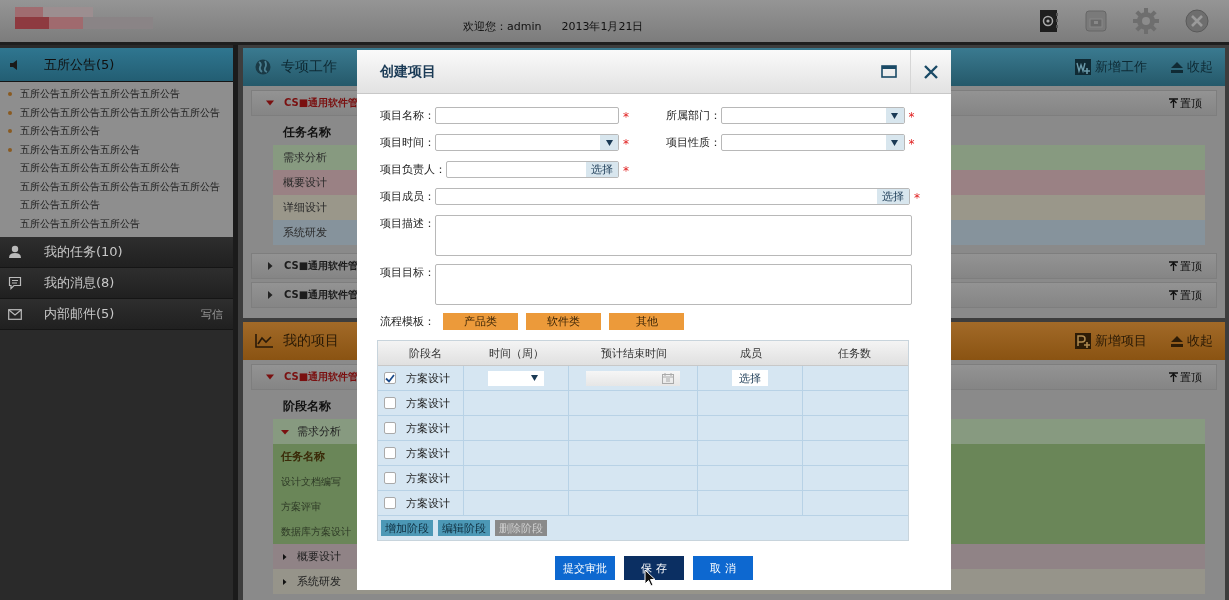 Image resolution: width=1229 pixels, height=600 pixels. Describe the element at coordinates (15, 314) in the screenshot. I see `mail-icon` at that location.